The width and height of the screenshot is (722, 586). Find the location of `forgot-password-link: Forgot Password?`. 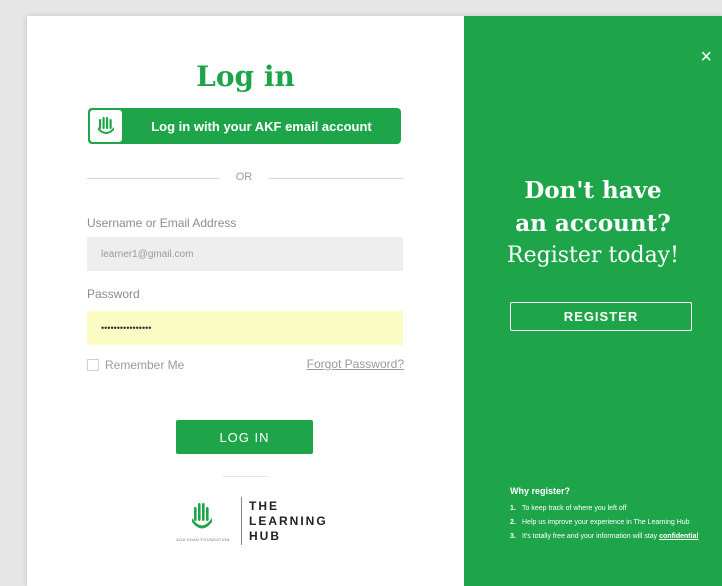

forgot-password-link: Forgot Password? is located at coordinates (355, 364).